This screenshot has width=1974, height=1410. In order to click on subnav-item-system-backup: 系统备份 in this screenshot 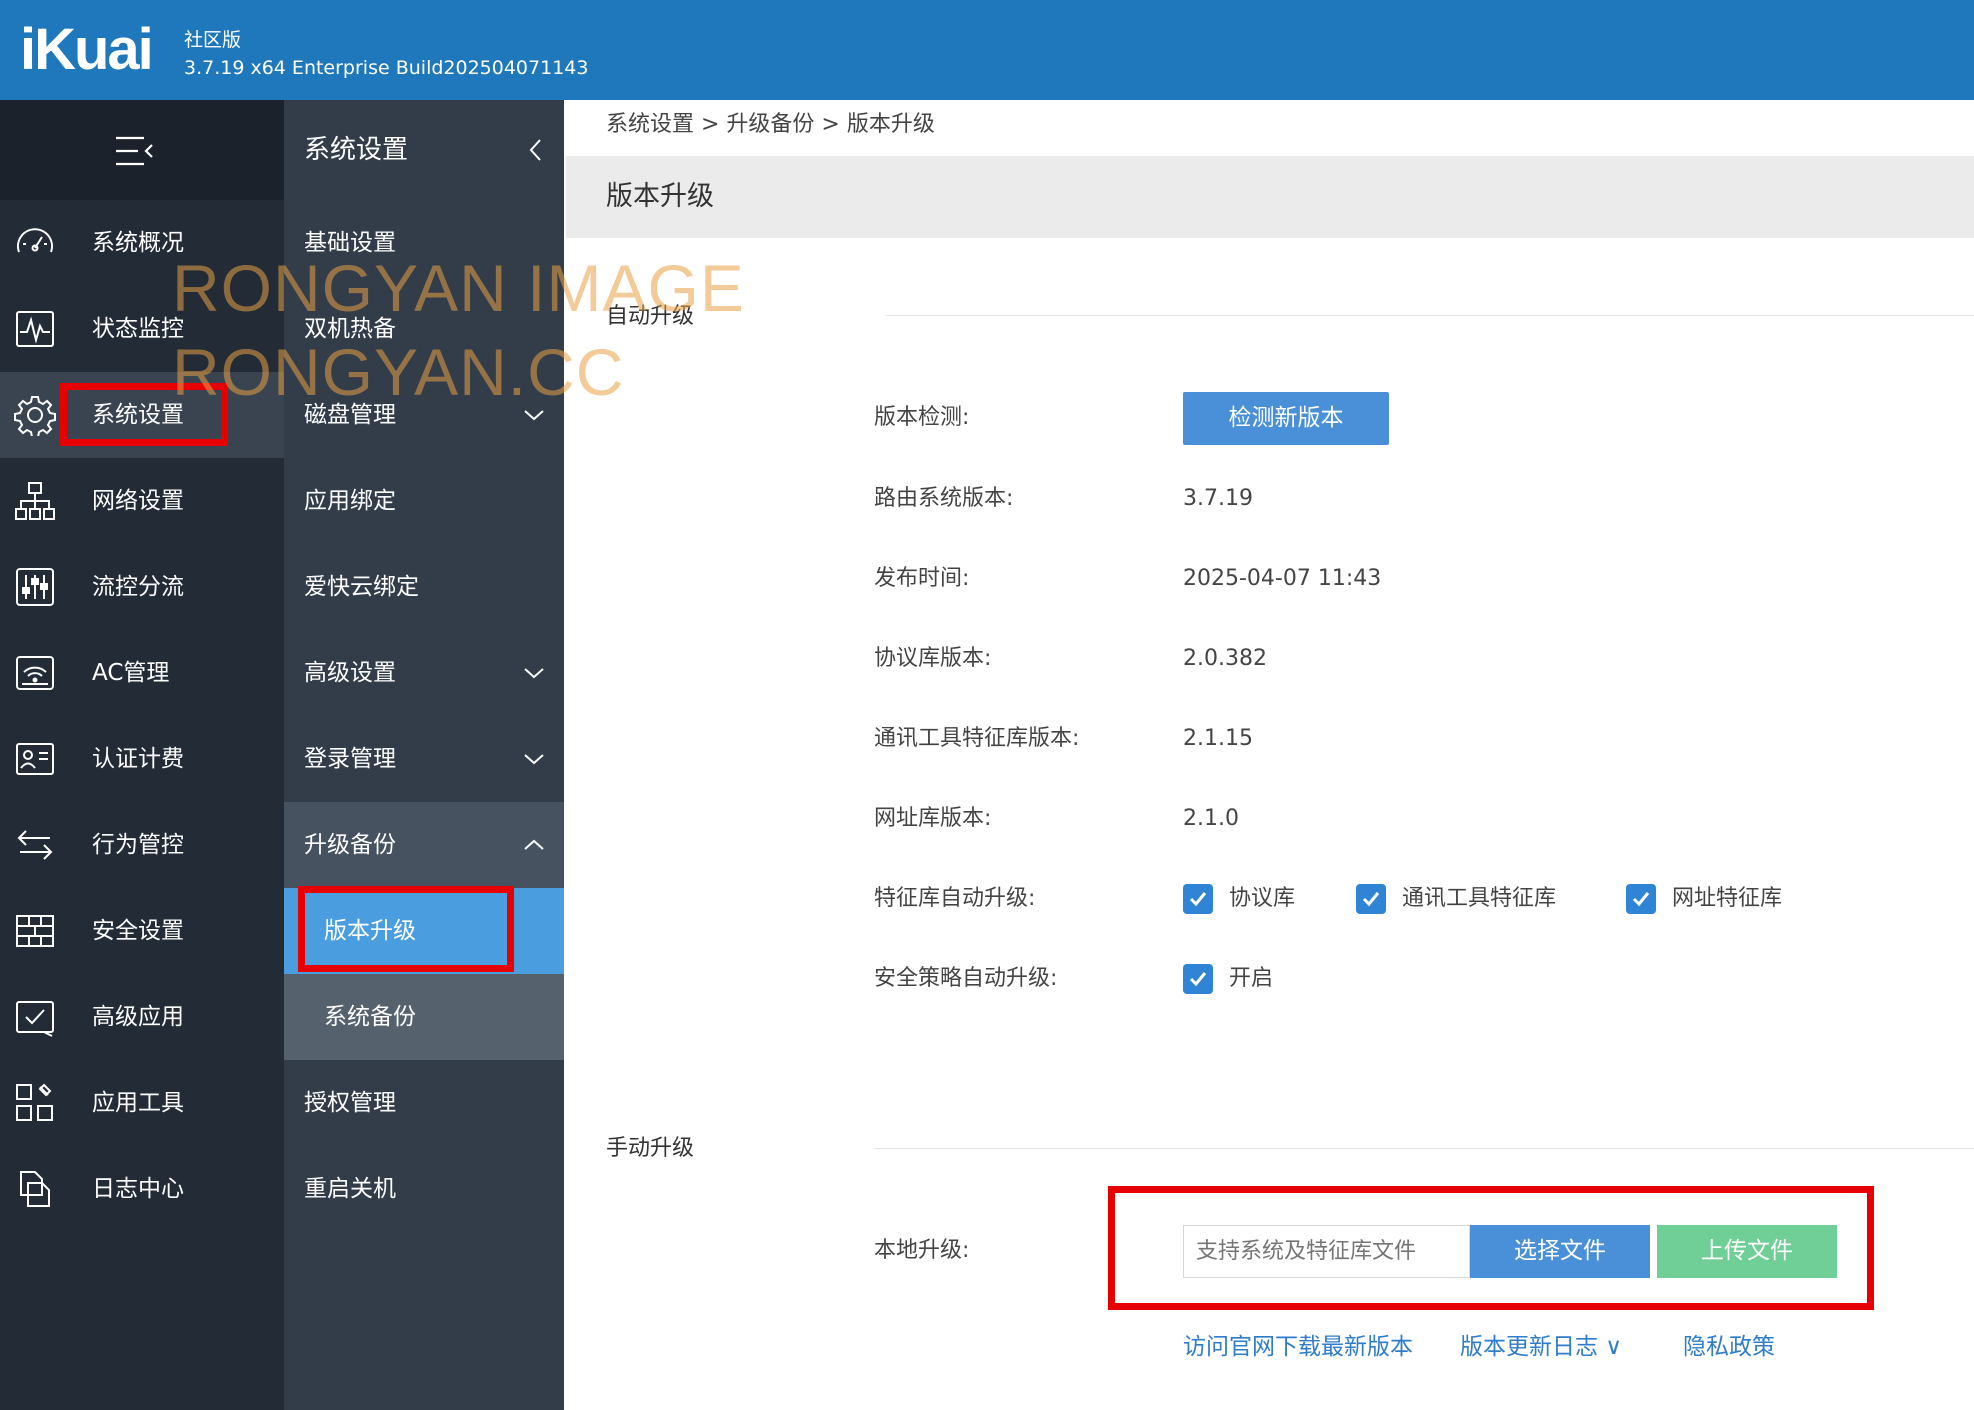, I will do `click(424, 1017)`.